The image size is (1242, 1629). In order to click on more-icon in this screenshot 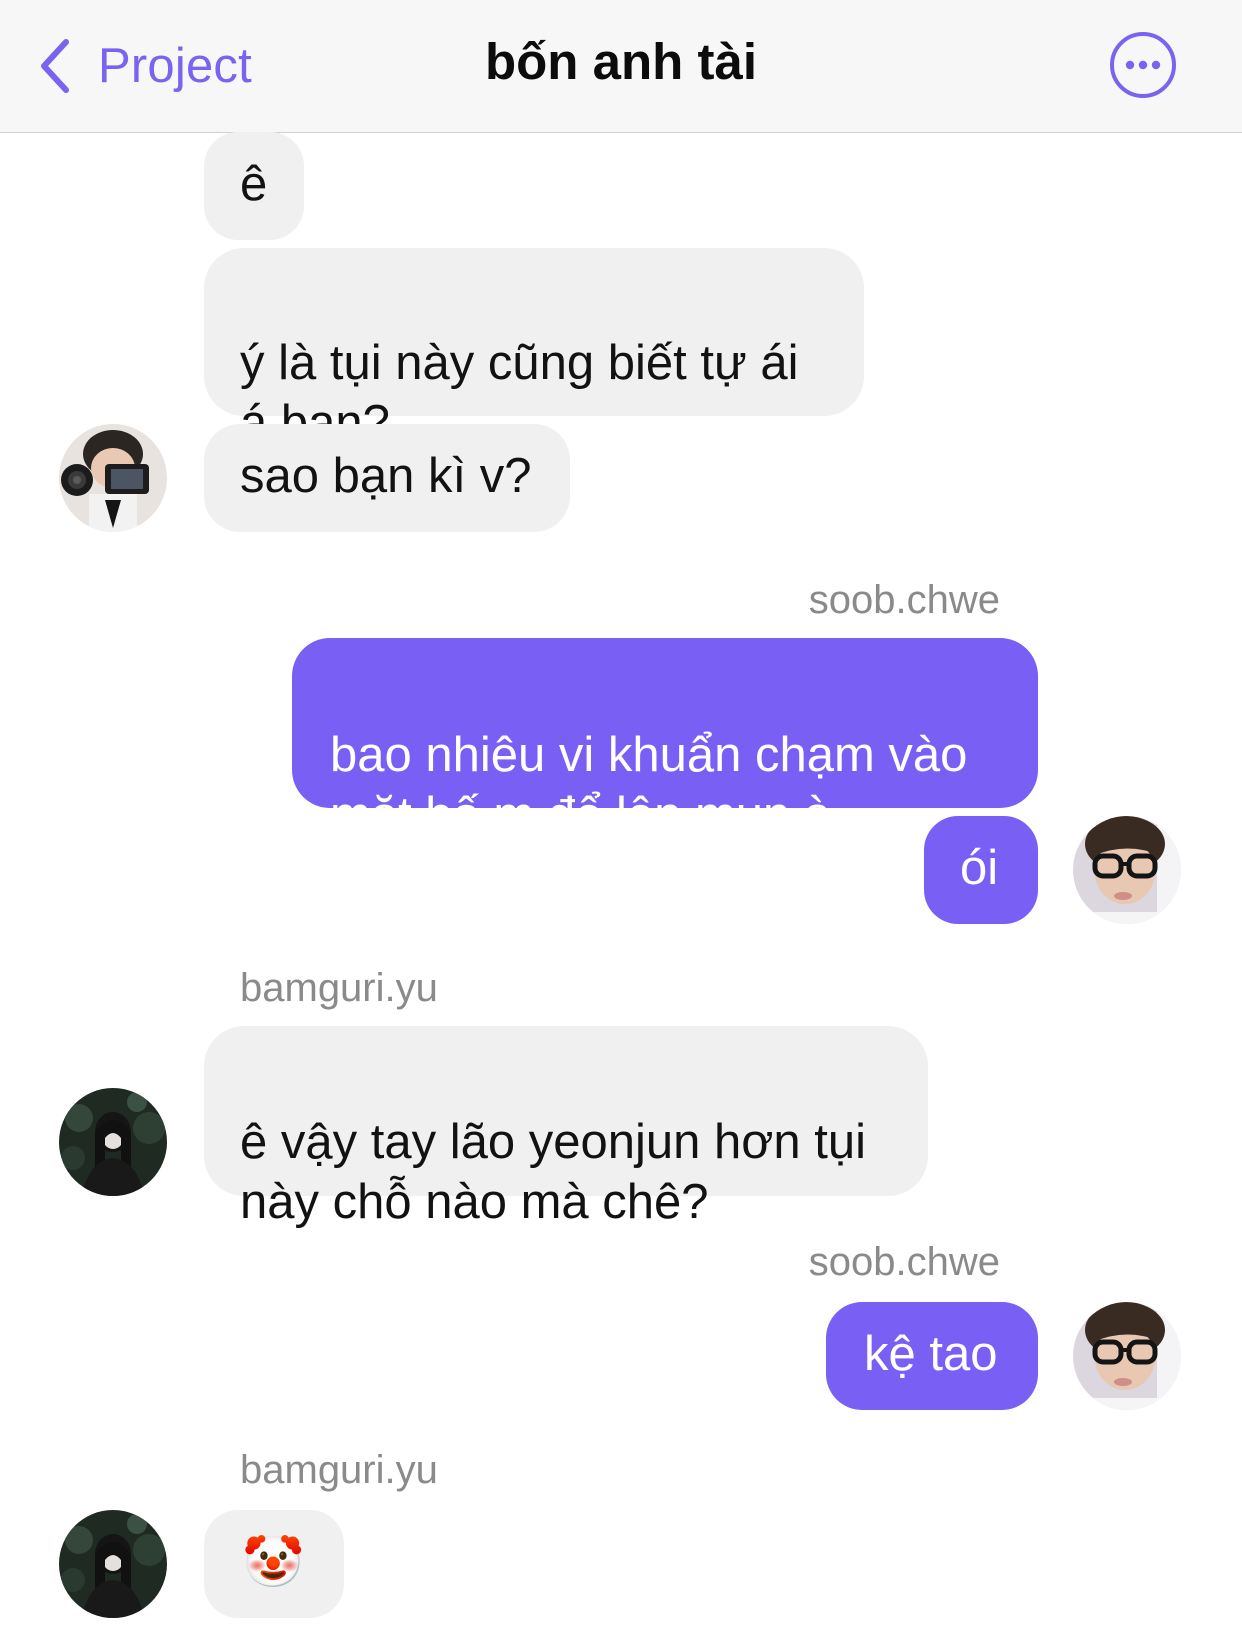, I will do `click(1143, 65)`.